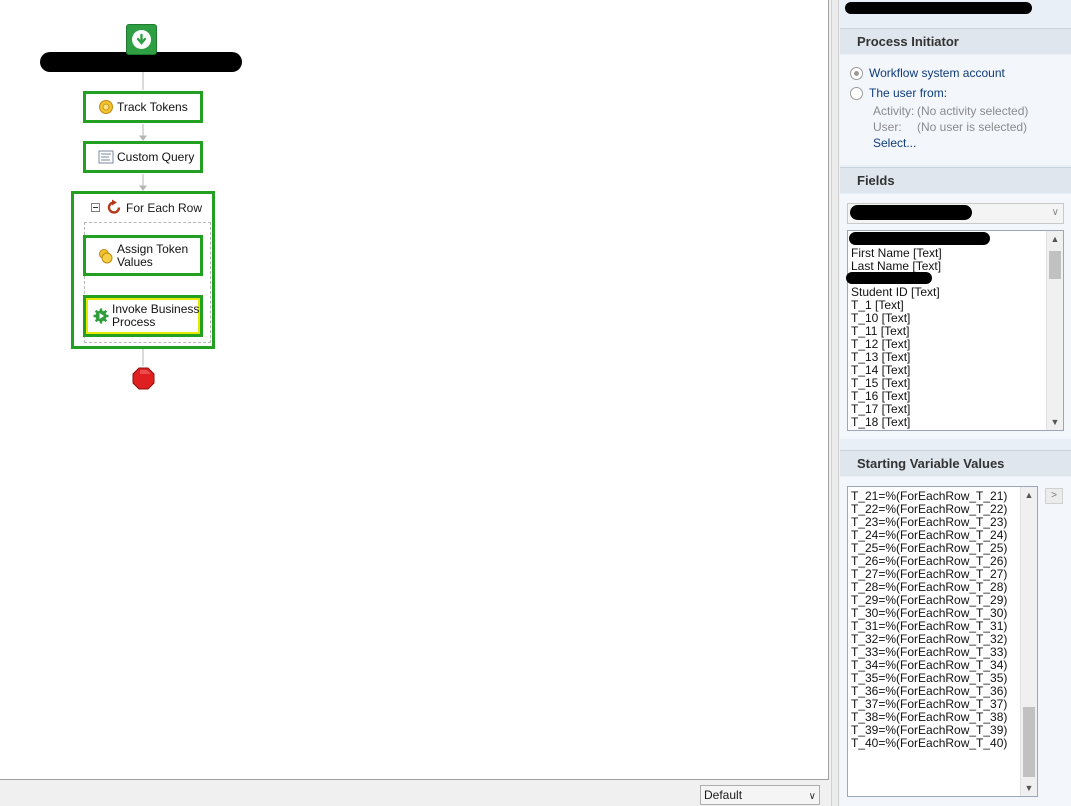 This screenshot has width=1071, height=806. What do you see at coordinates (153, 248) in the screenshot?
I see `assign-token-values-line1: Assign Token` at bounding box center [153, 248].